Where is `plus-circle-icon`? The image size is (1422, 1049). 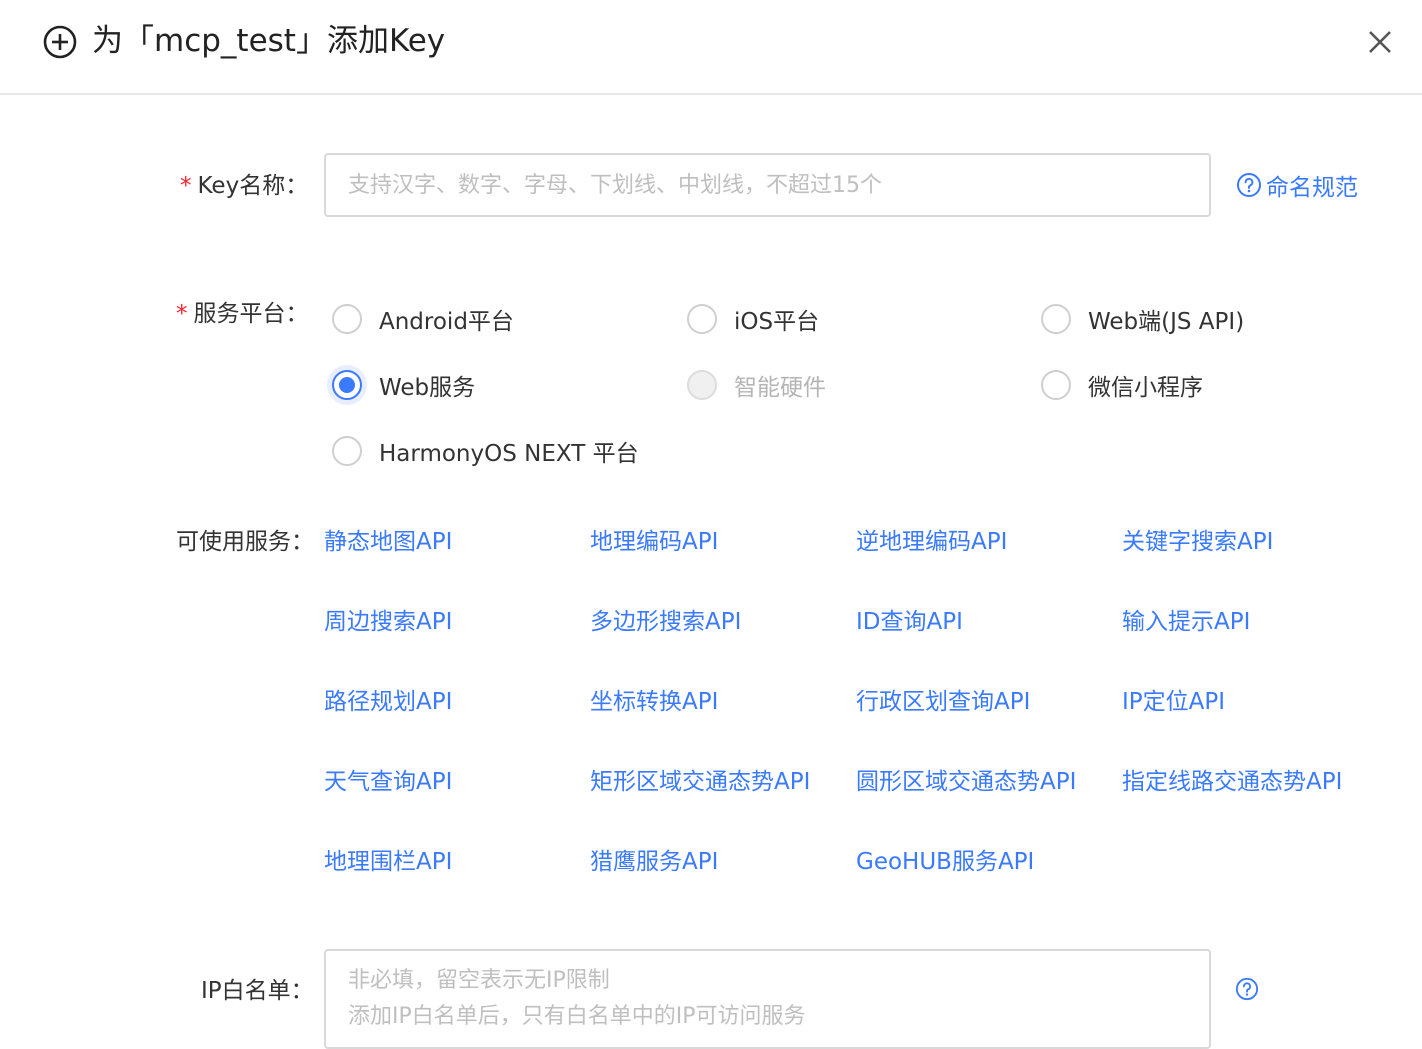
plus-circle-icon is located at coordinates (60, 42).